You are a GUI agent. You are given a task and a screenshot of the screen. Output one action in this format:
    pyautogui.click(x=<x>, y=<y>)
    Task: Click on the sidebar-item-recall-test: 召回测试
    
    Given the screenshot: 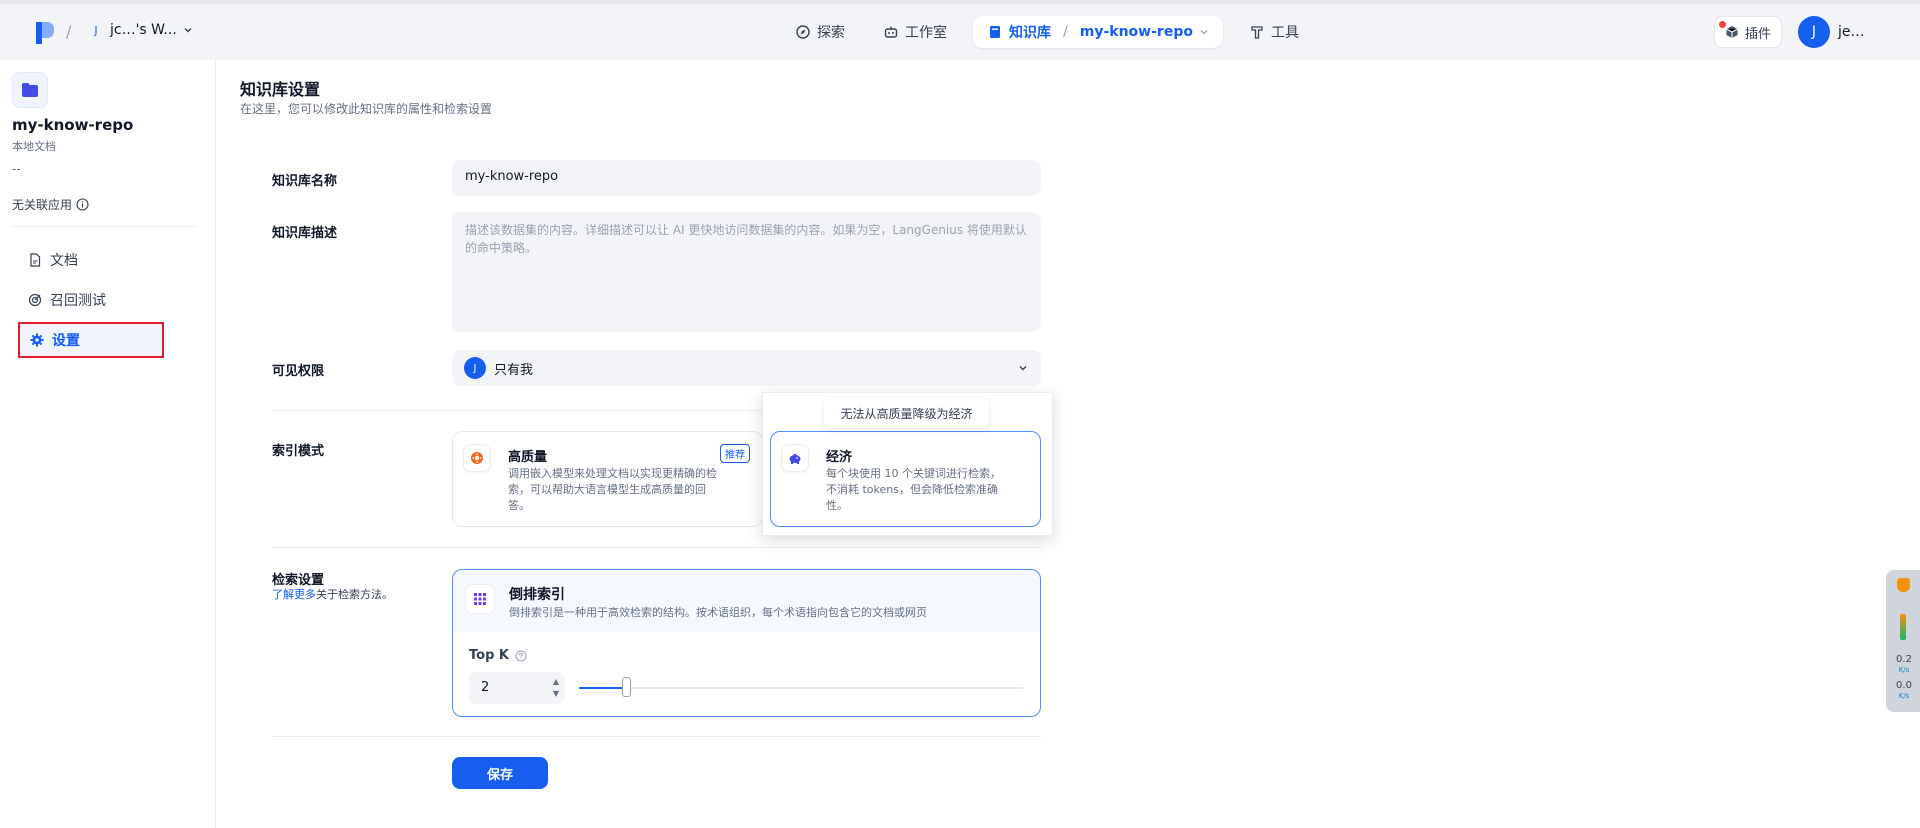 What is the action you would take?
    pyautogui.click(x=108, y=300)
    